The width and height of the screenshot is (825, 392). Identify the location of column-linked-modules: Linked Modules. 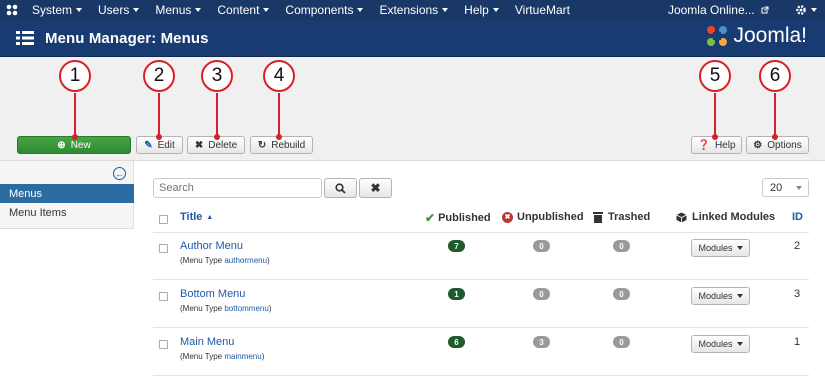
(725, 217).